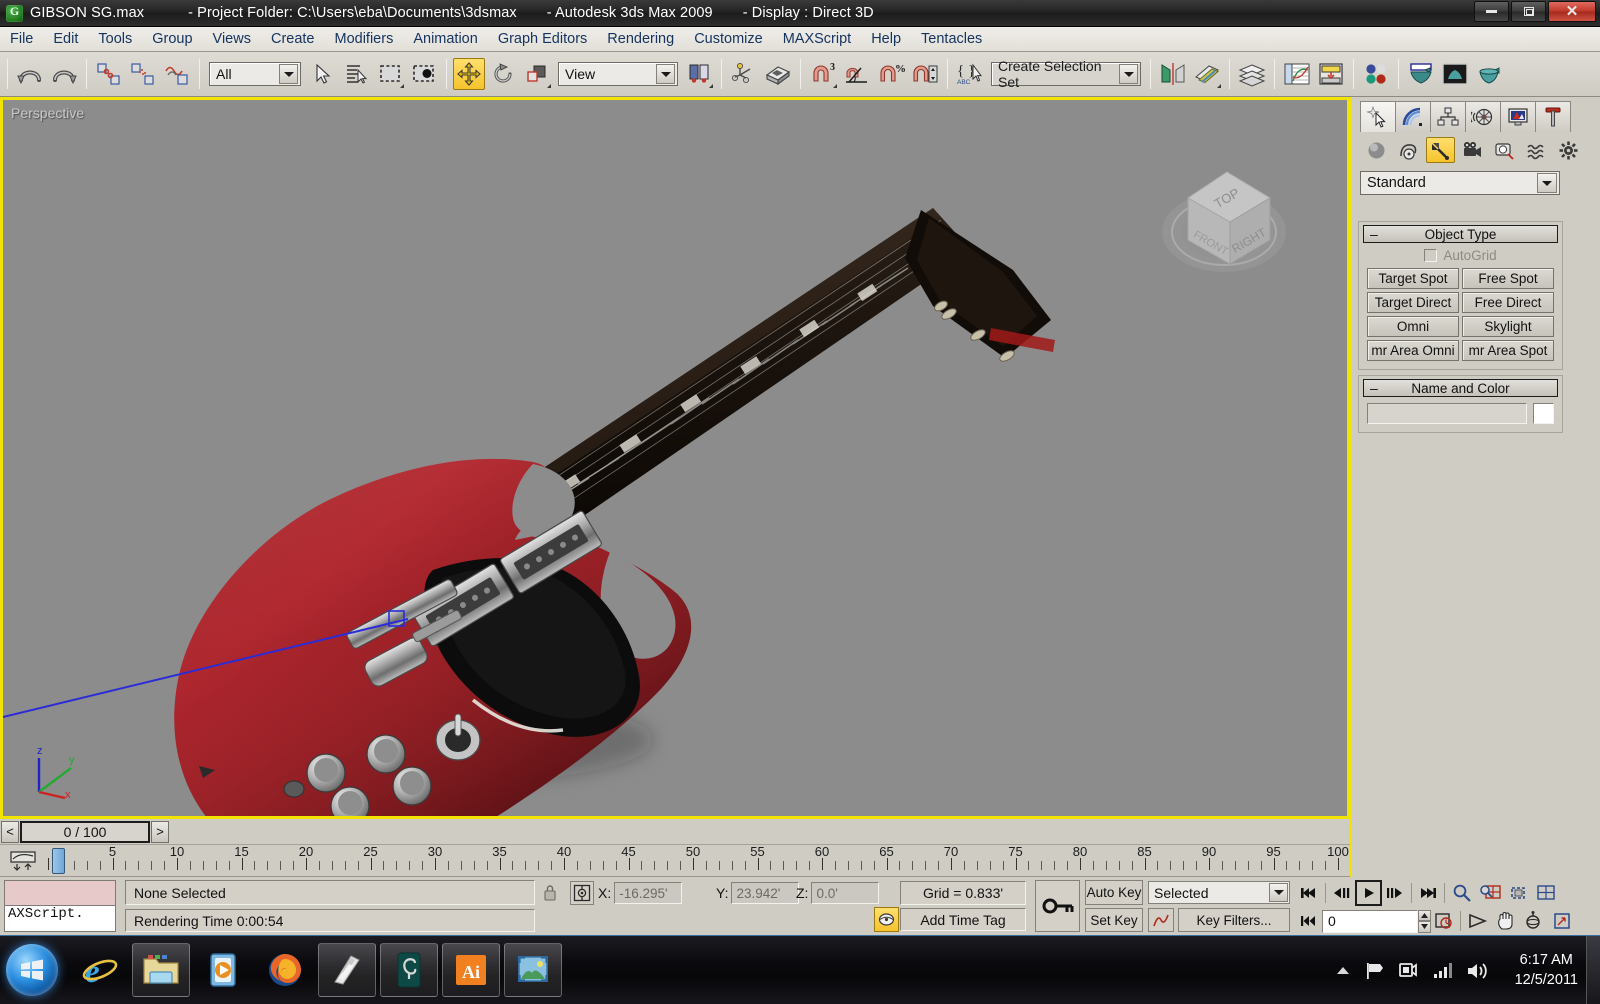 The image size is (1600, 1004). Describe the element at coordinates (1448, 116) in the screenshot. I see `tab-hierarchy` at that location.